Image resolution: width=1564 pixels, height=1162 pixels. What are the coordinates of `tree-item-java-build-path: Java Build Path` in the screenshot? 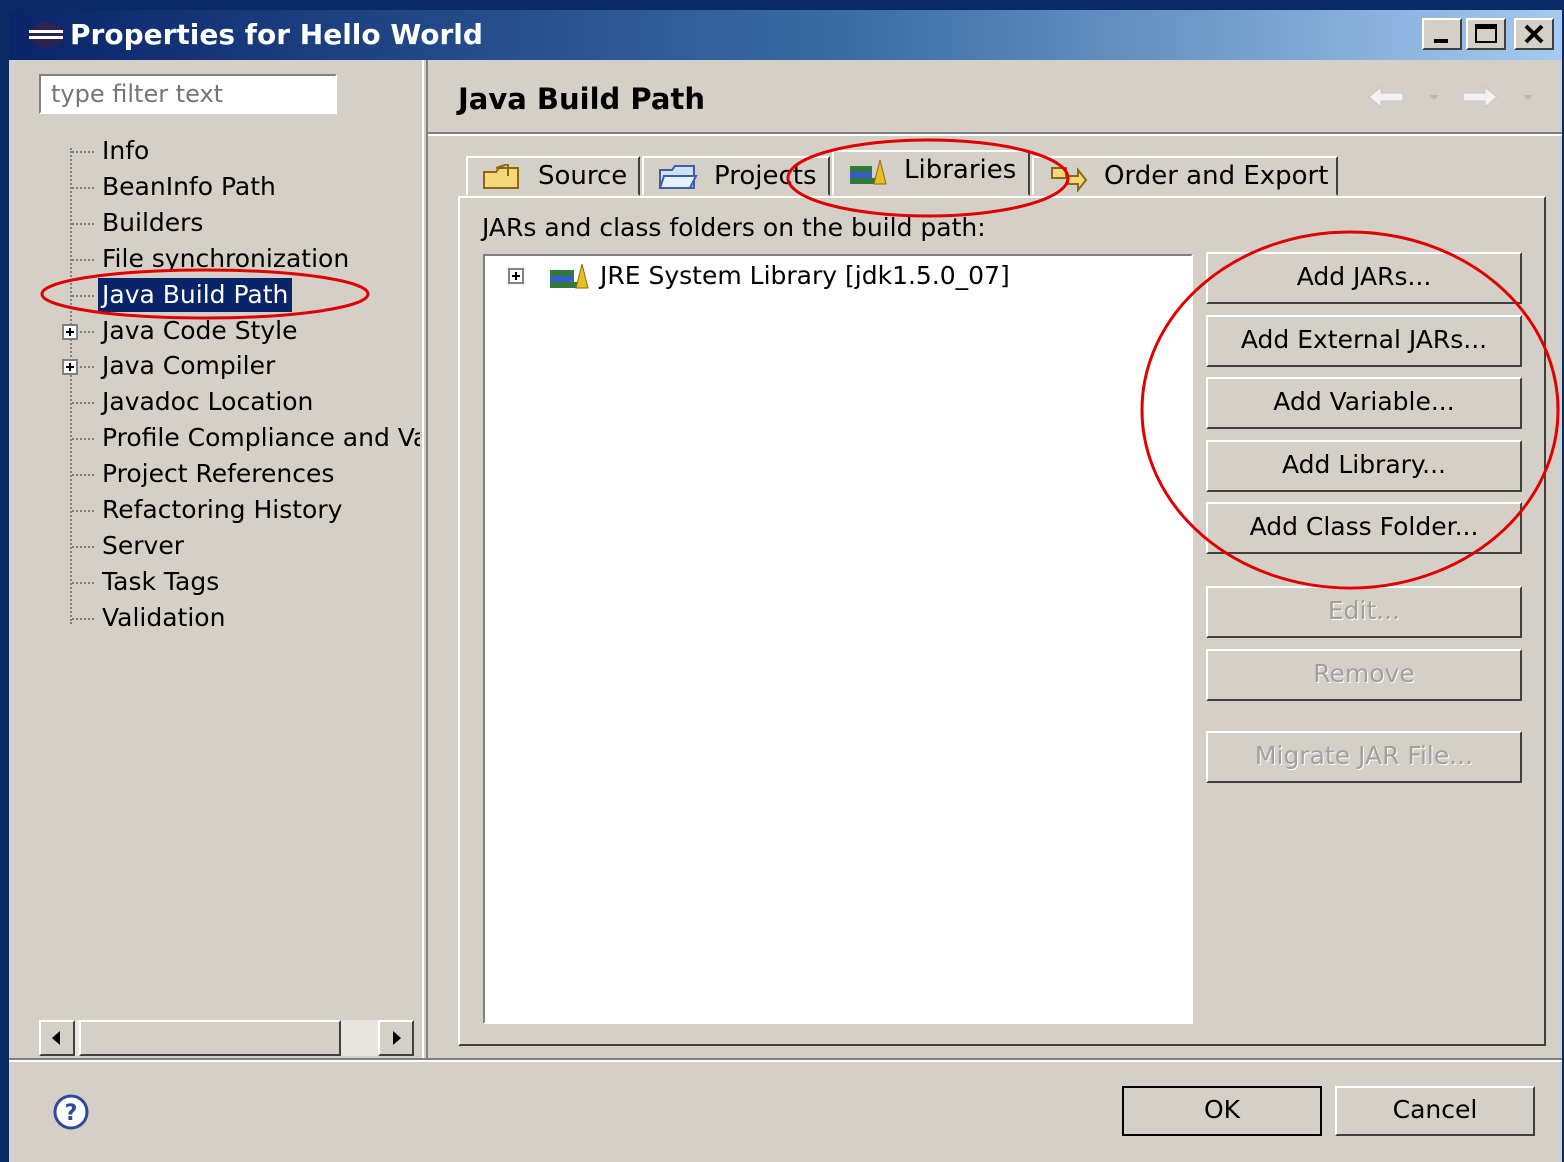 It's located at (220, 296).